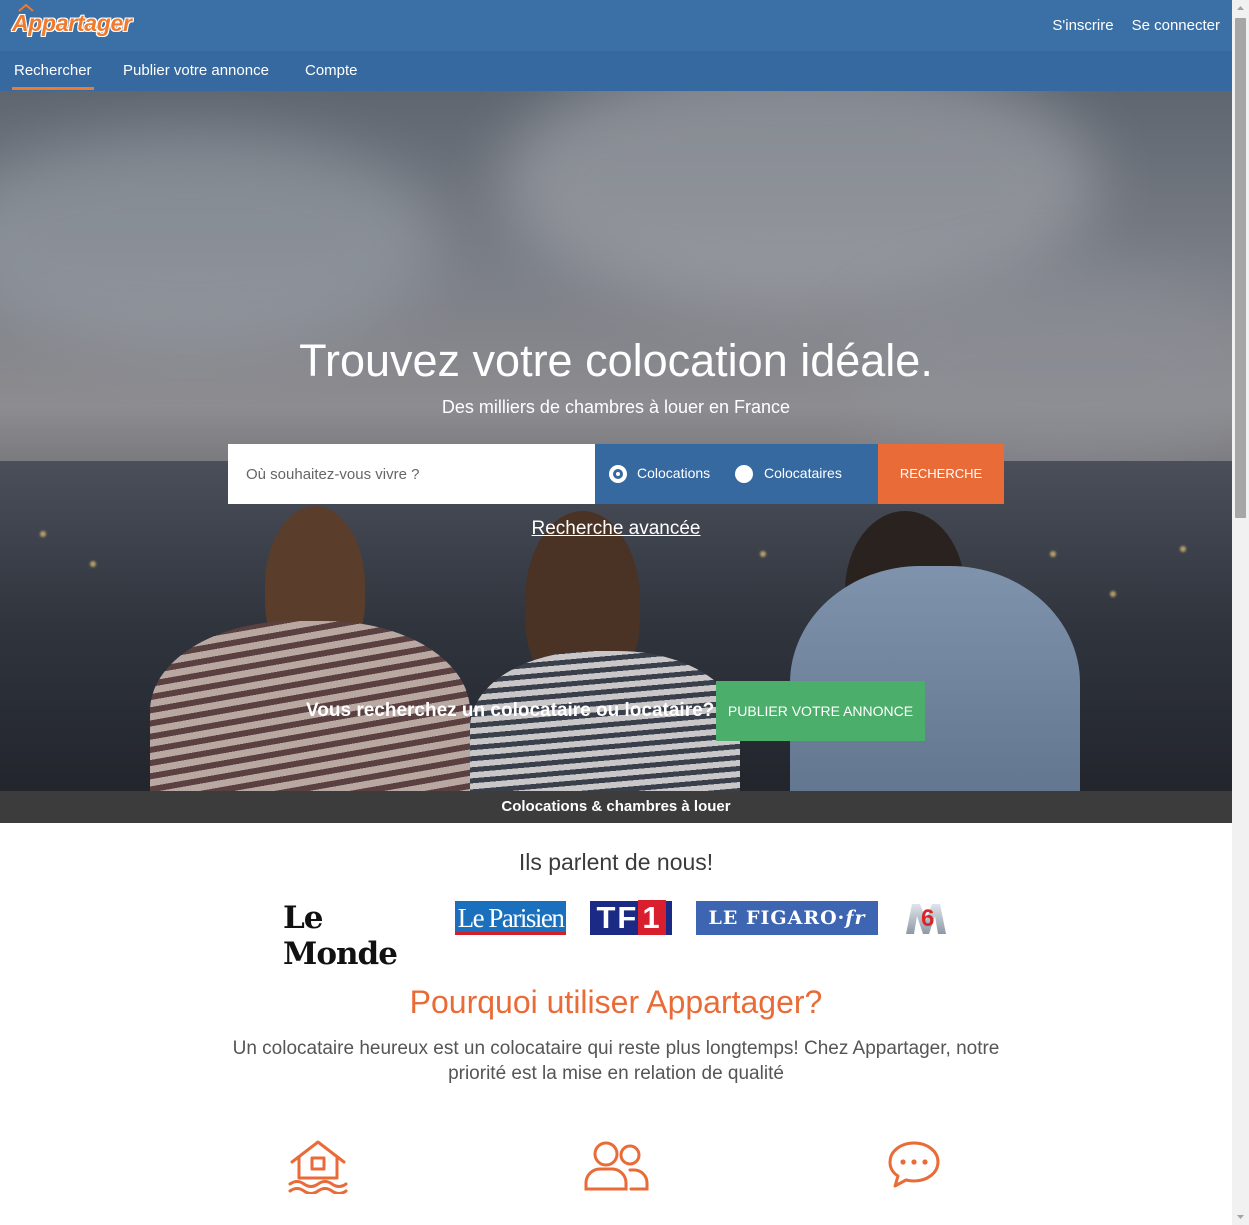  Describe the element at coordinates (631, 917) in the screenshot. I see `tf1-logo: TF 1` at that location.